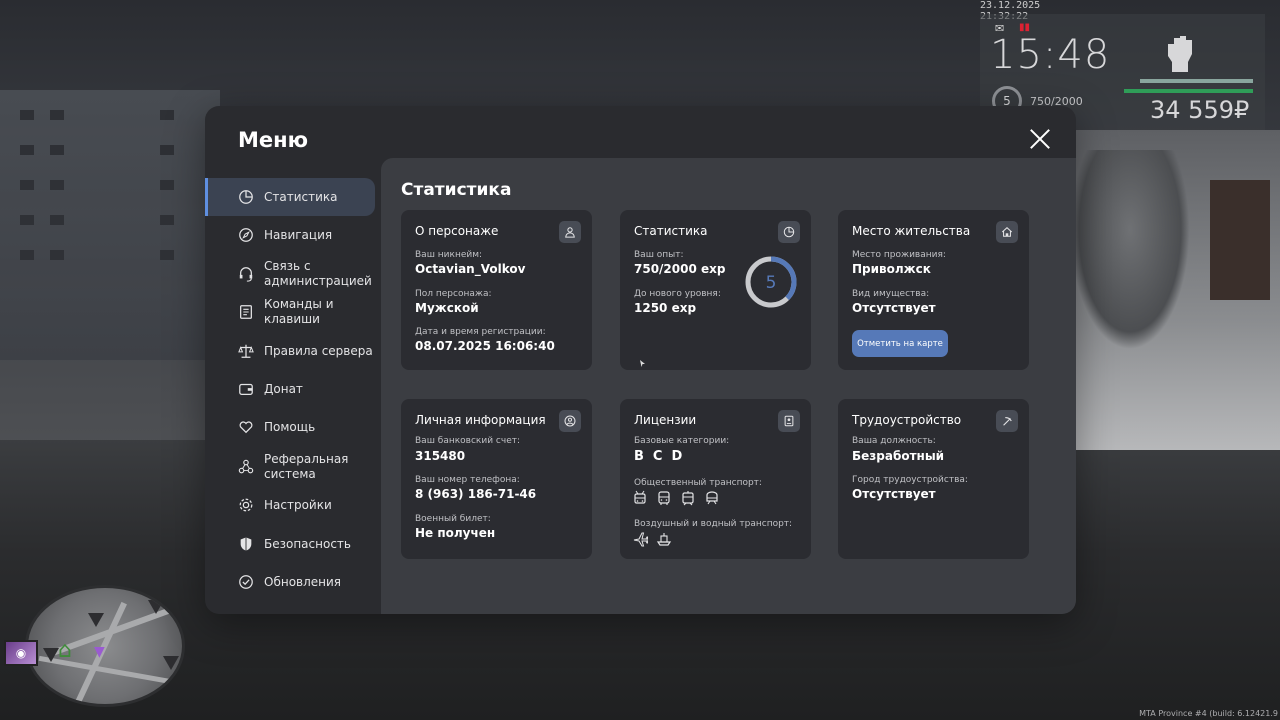 The height and width of the screenshot is (720, 1280). What do you see at coordinates (713, 524) in the screenshot?
I see `air-water-transport-label: Воздушный и водный транспорт:` at bounding box center [713, 524].